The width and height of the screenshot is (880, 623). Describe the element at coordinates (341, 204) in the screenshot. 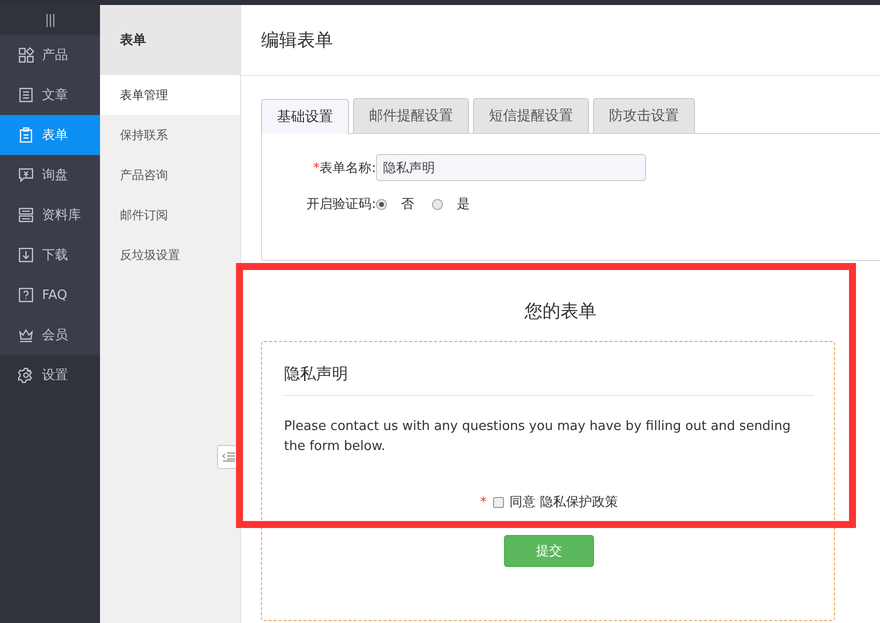

I see `field-label: 开启验证码:` at that location.